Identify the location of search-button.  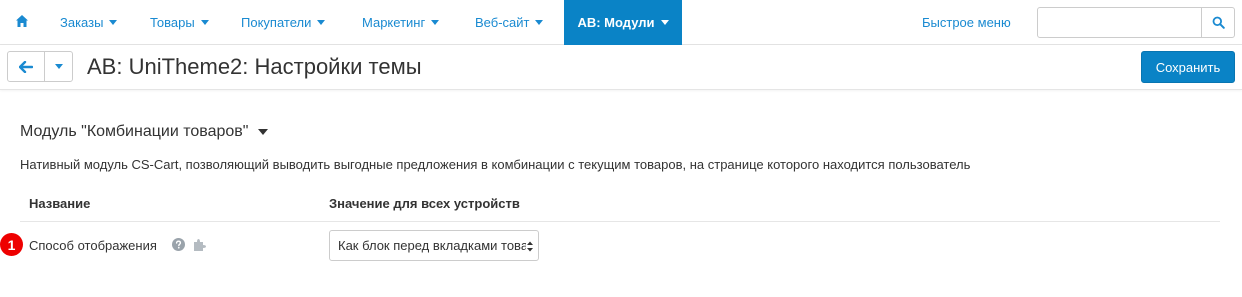
(1217, 22).